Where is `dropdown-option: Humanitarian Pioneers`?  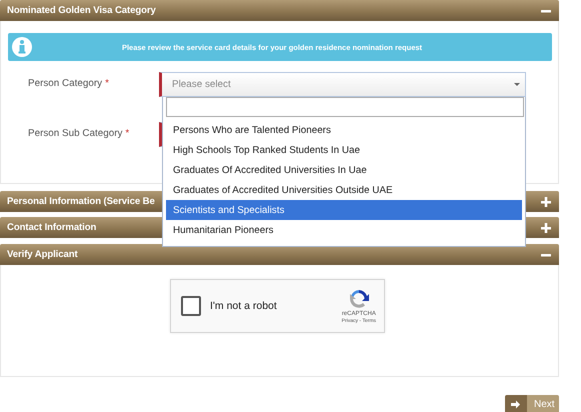
dropdown-option: Humanitarian Pioneers is located at coordinates (344, 230).